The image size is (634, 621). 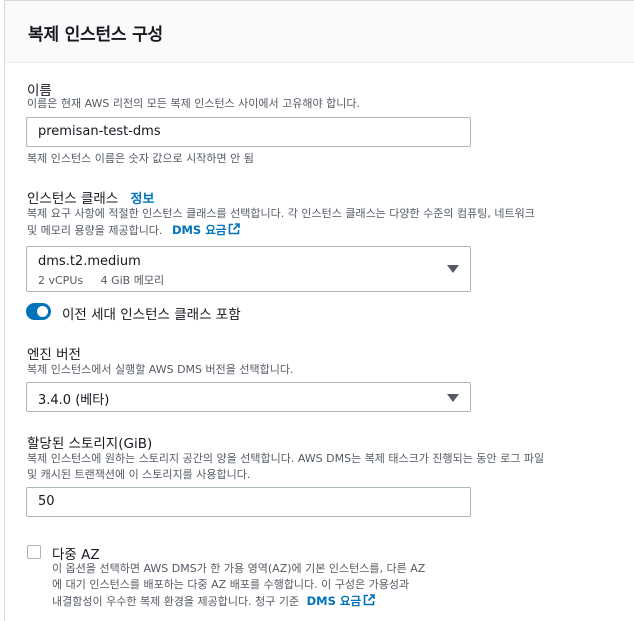 What do you see at coordinates (140, 158) in the screenshot?
I see `name-hint: 복제 인스턴스 이름은 숫자 값으로 시작하면 안 됨` at bounding box center [140, 158].